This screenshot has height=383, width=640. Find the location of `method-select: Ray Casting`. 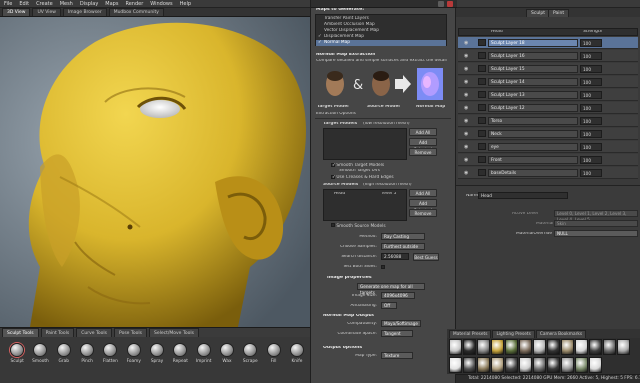

method-select: Ray Casting is located at coordinates (403, 236).